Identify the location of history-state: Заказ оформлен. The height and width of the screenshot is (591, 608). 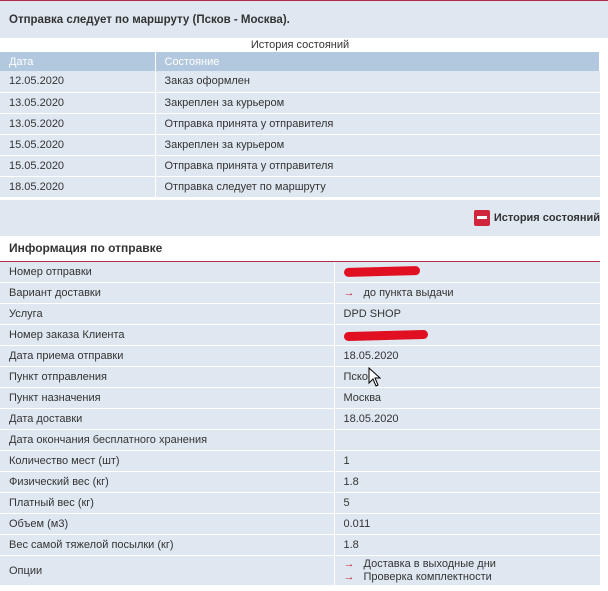
(377, 82).